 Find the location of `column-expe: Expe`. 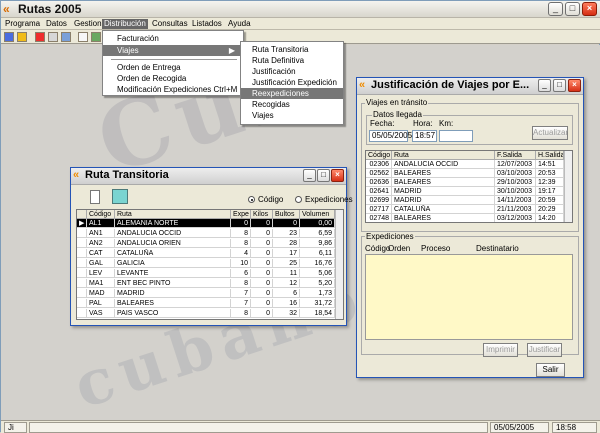

column-expe: Expe is located at coordinates (241, 214).